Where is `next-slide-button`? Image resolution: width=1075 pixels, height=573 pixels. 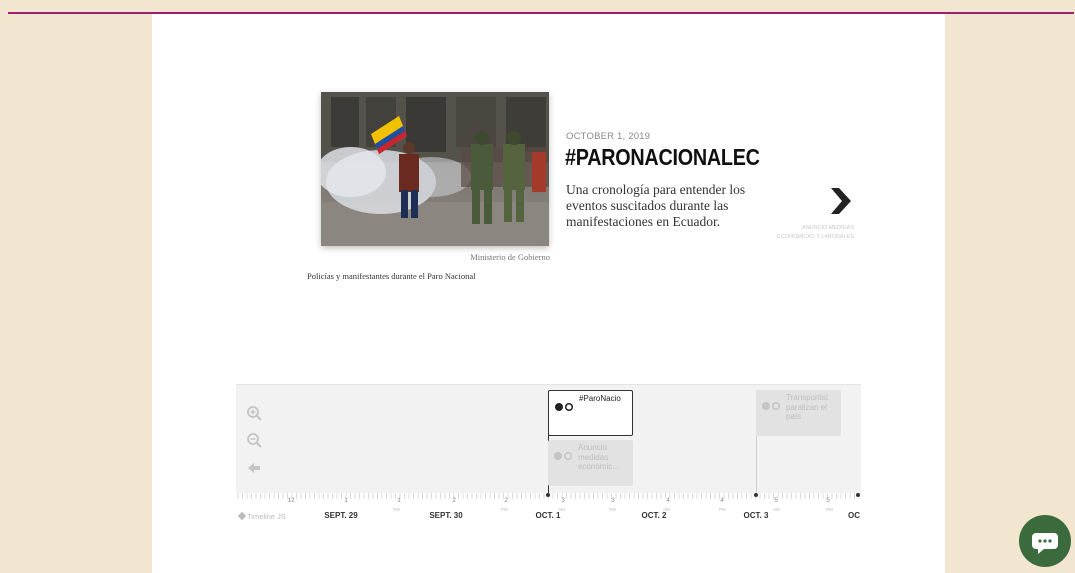
next-slide-button is located at coordinates (840, 201).